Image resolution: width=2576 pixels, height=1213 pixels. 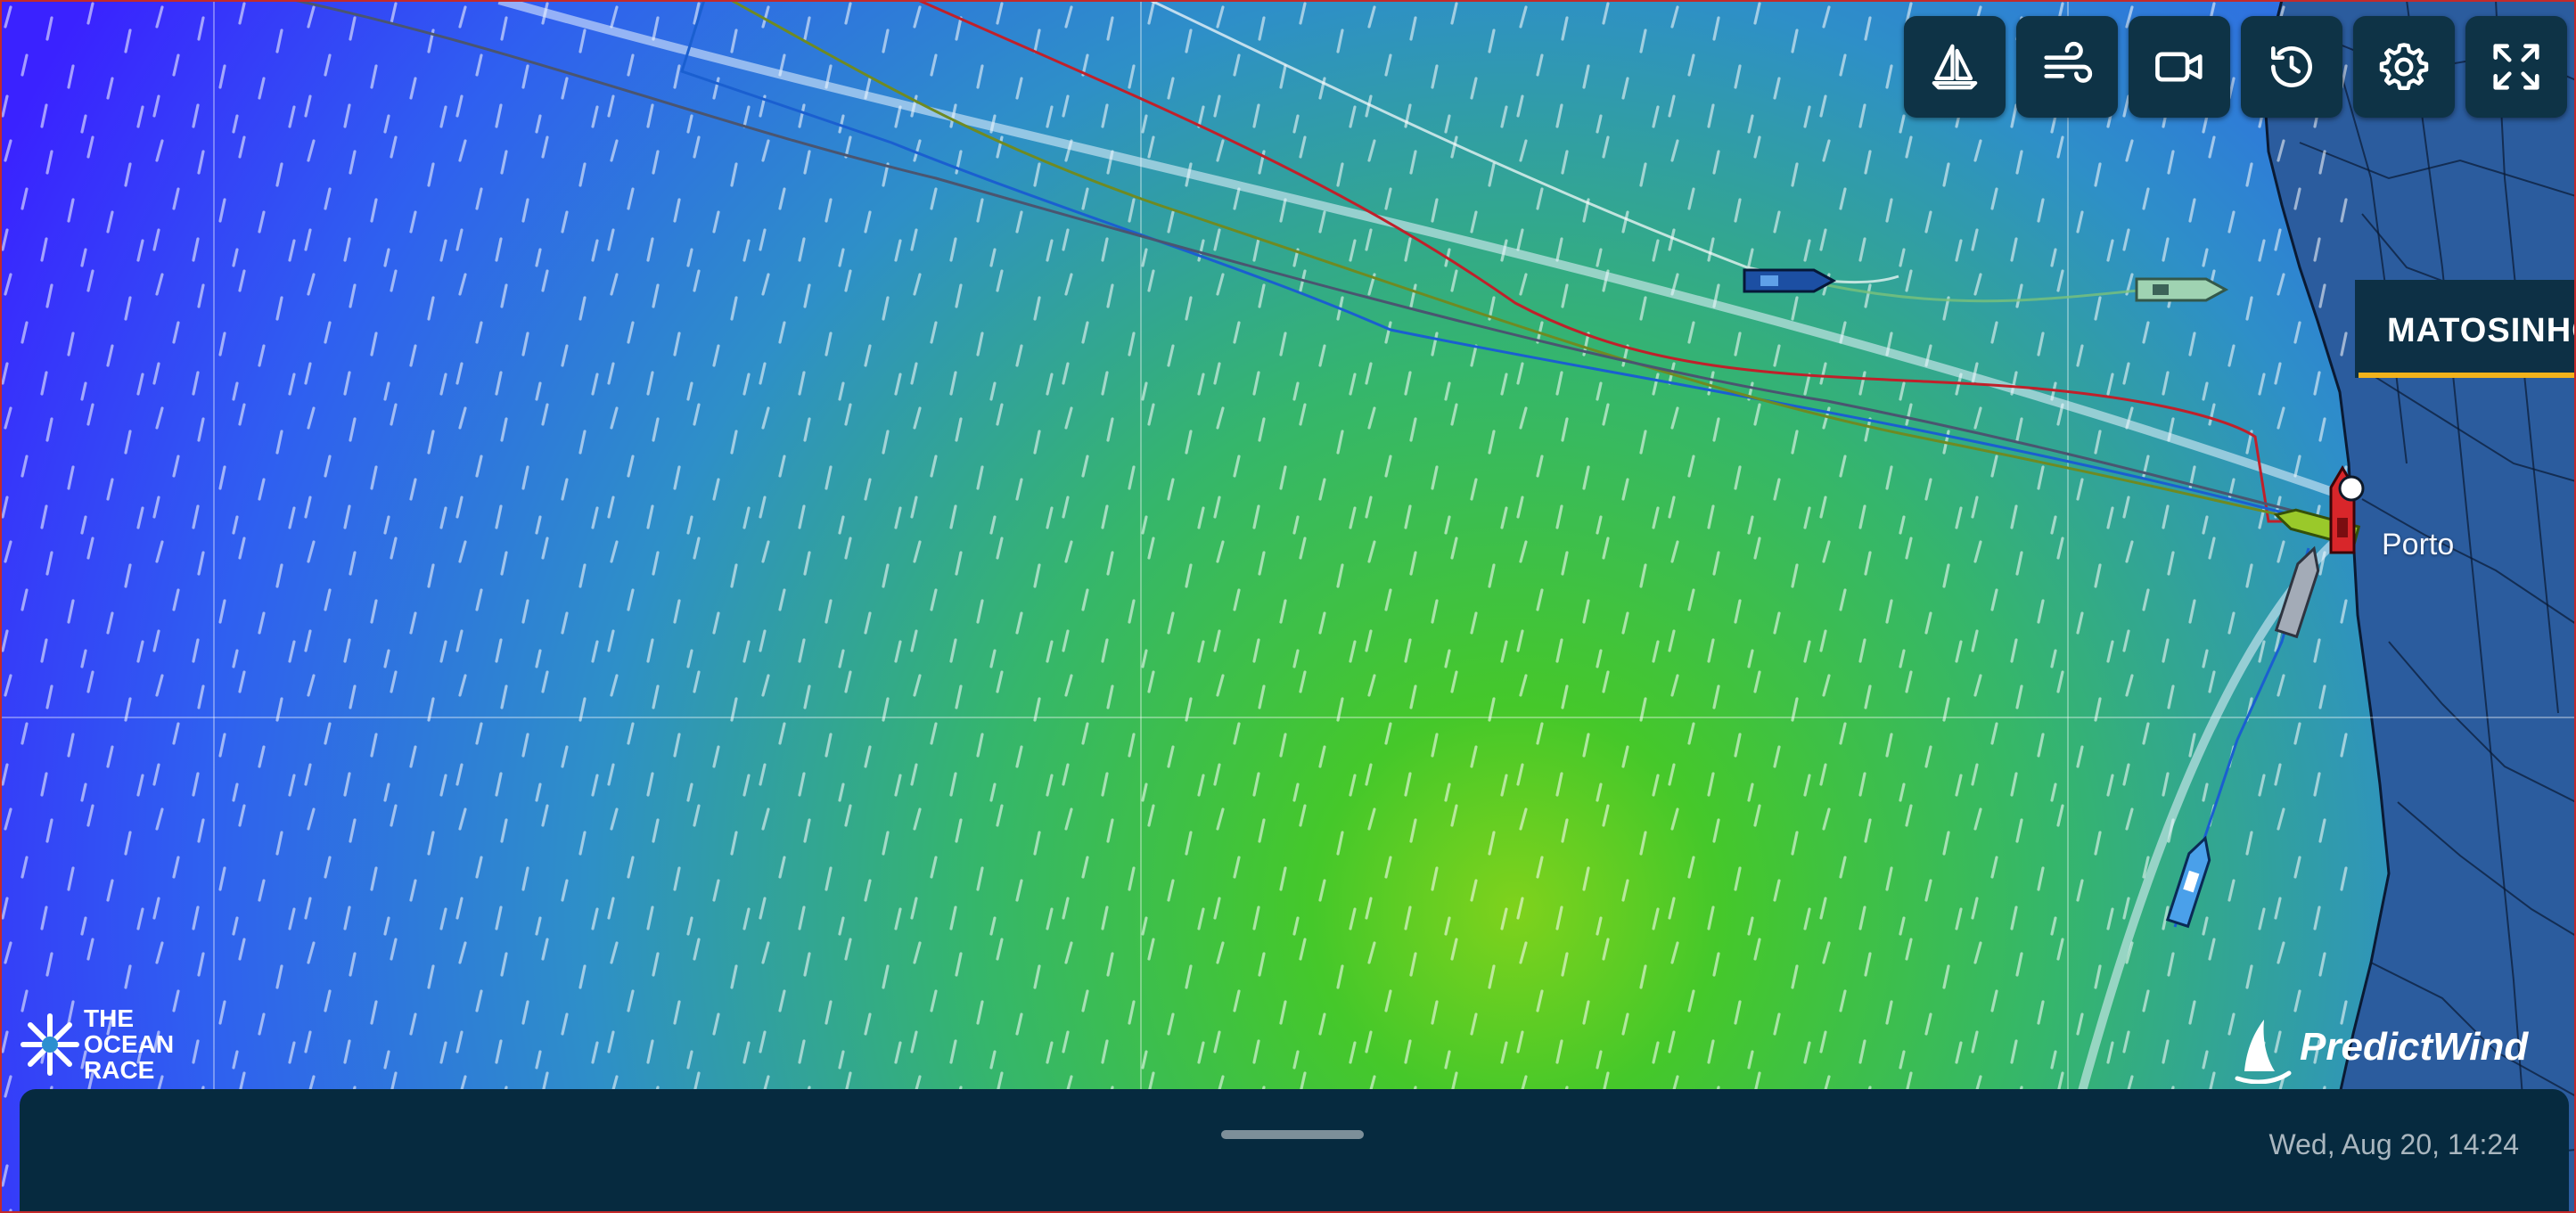 I want to click on ocean-race-emblem-icon, so click(x=50, y=1045).